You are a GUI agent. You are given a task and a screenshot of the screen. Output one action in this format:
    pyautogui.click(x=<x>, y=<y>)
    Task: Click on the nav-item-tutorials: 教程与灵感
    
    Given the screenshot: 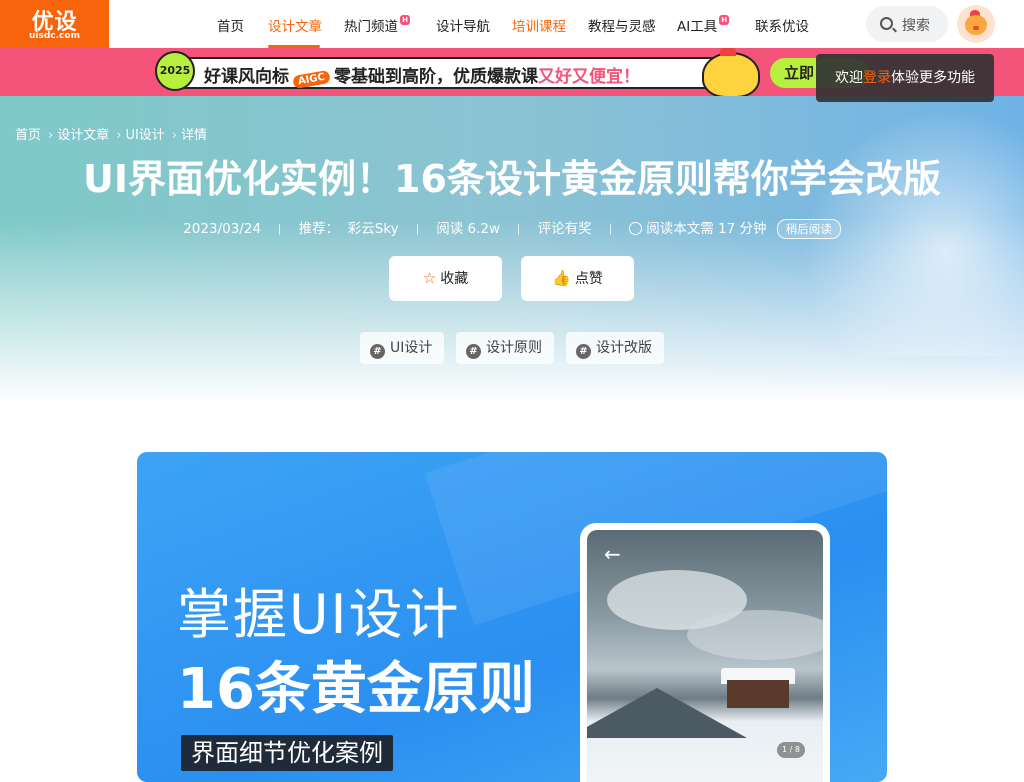 What is the action you would take?
    pyautogui.click(x=622, y=25)
    